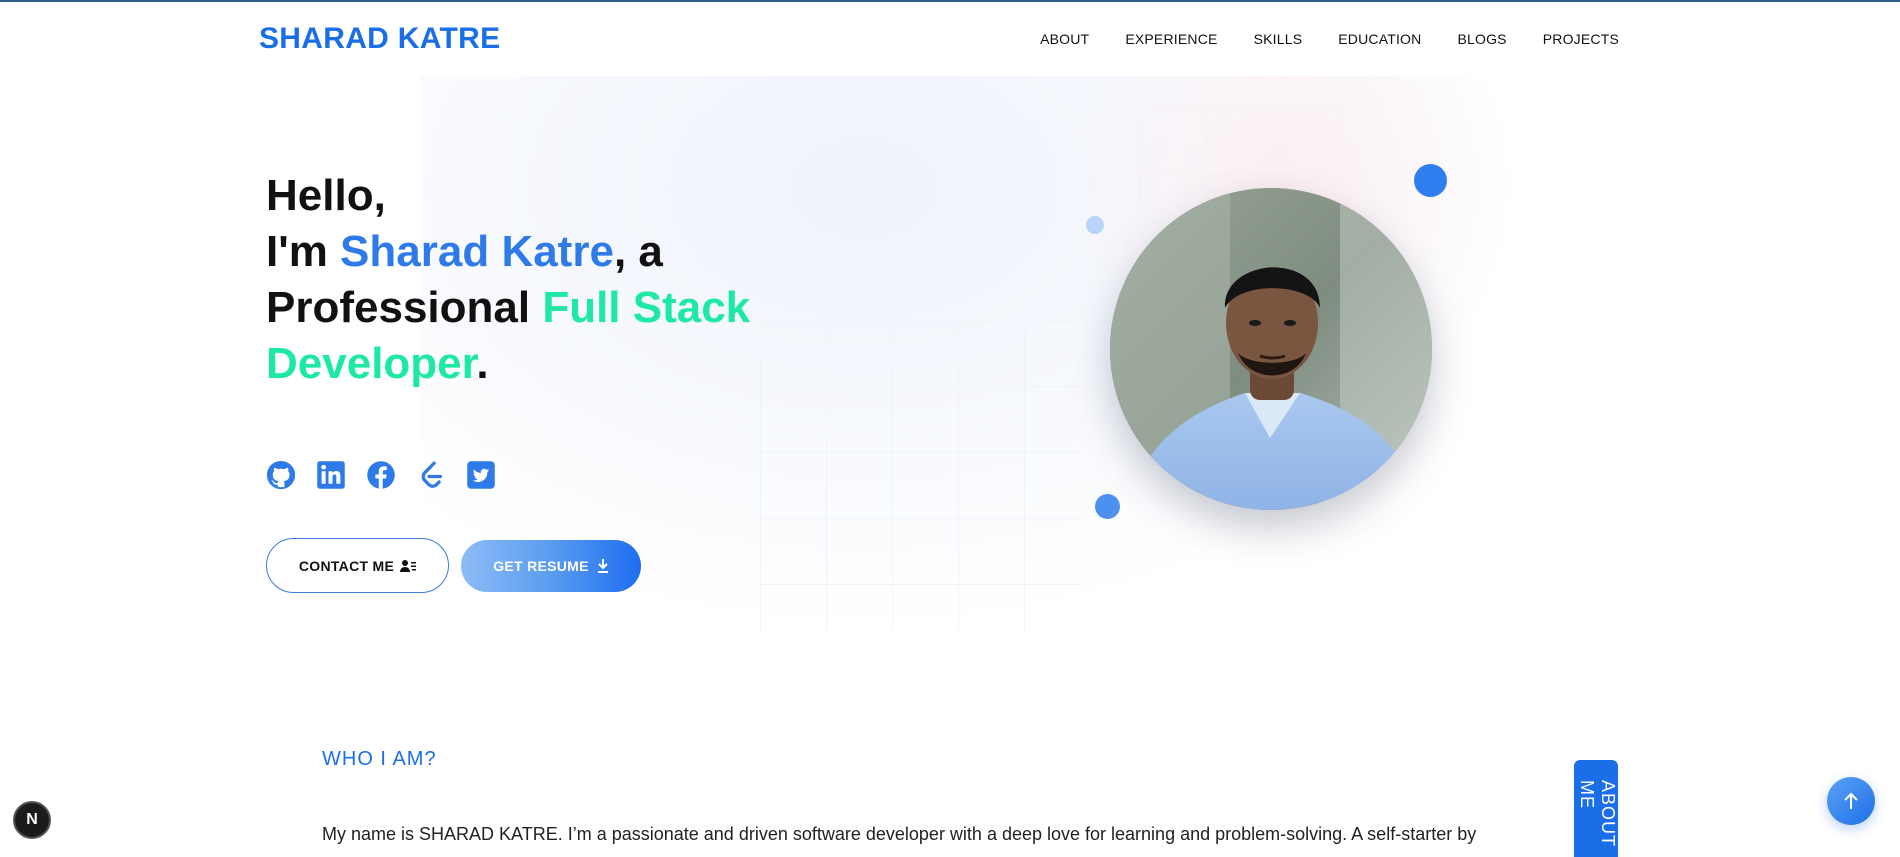  Describe the element at coordinates (1379, 39) in the screenshot. I see `nav-education: EDUCATION` at that location.